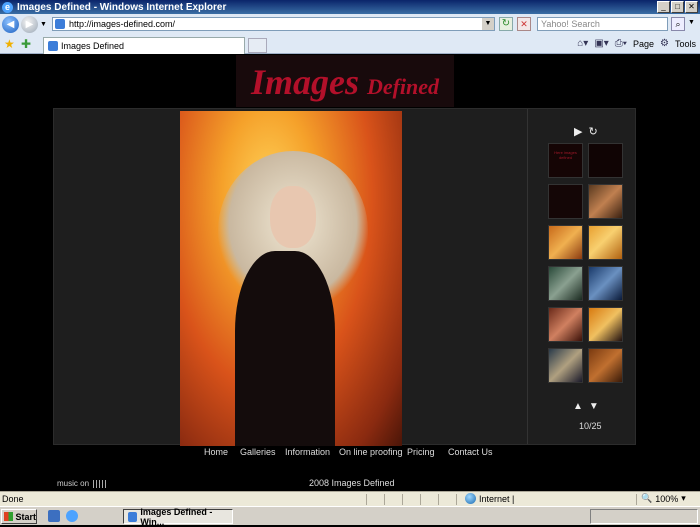  What do you see at coordinates (307, 452) in the screenshot?
I see `nav-information: Information` at bounding box center [307, 452].